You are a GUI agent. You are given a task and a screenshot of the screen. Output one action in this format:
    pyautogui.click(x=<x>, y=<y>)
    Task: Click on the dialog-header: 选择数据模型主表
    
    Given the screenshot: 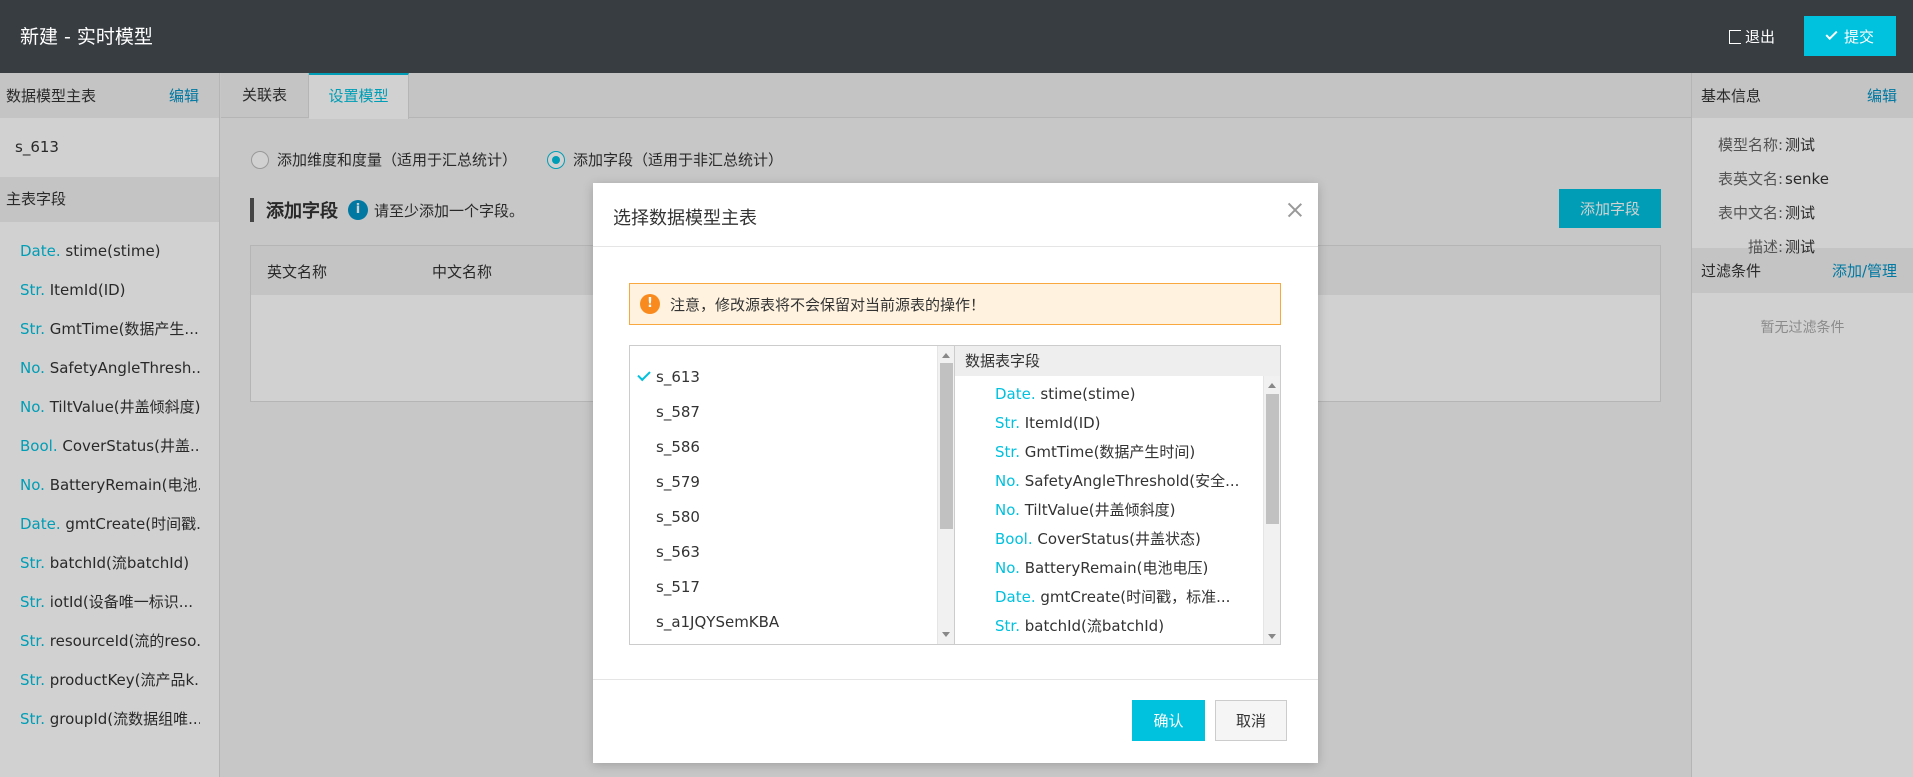 What is the action you would take?
    pyautogui.click(x=955, y=215)
    